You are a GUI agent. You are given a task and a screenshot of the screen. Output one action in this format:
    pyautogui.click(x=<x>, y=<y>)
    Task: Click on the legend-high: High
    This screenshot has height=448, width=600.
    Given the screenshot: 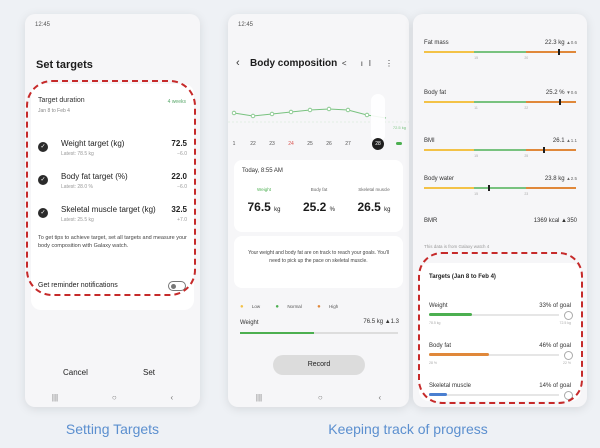 What is the action you would take?
    pyautogui.click(x=333, y=306)
    